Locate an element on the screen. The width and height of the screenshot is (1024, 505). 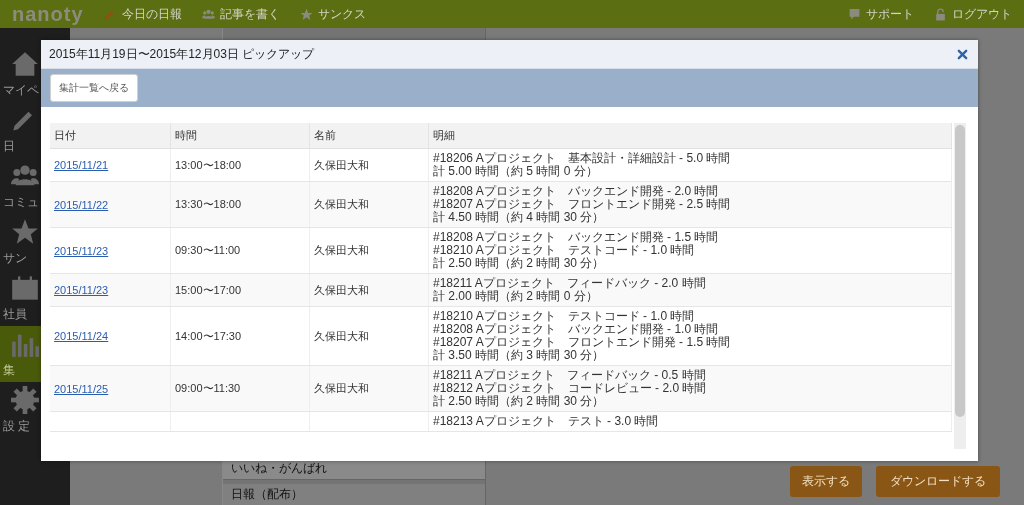
column-header: 日付 is located at coordinates (110, 136).